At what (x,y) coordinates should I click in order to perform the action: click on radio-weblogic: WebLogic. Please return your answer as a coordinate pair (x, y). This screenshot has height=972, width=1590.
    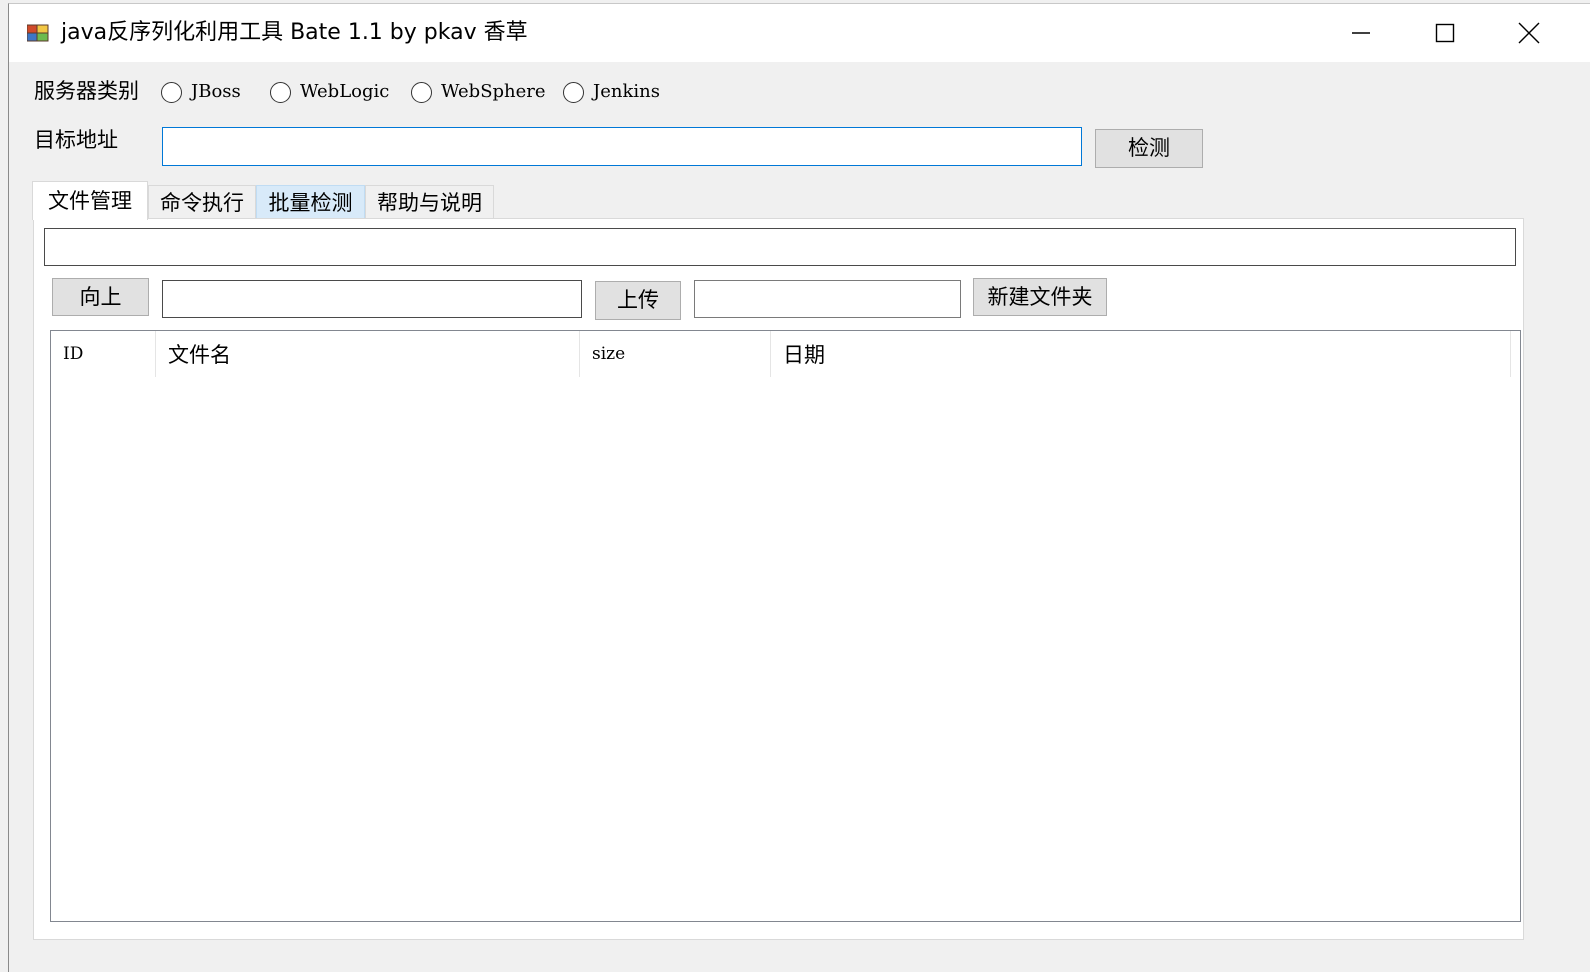
    Looking at the image, I should click on (329, 92).